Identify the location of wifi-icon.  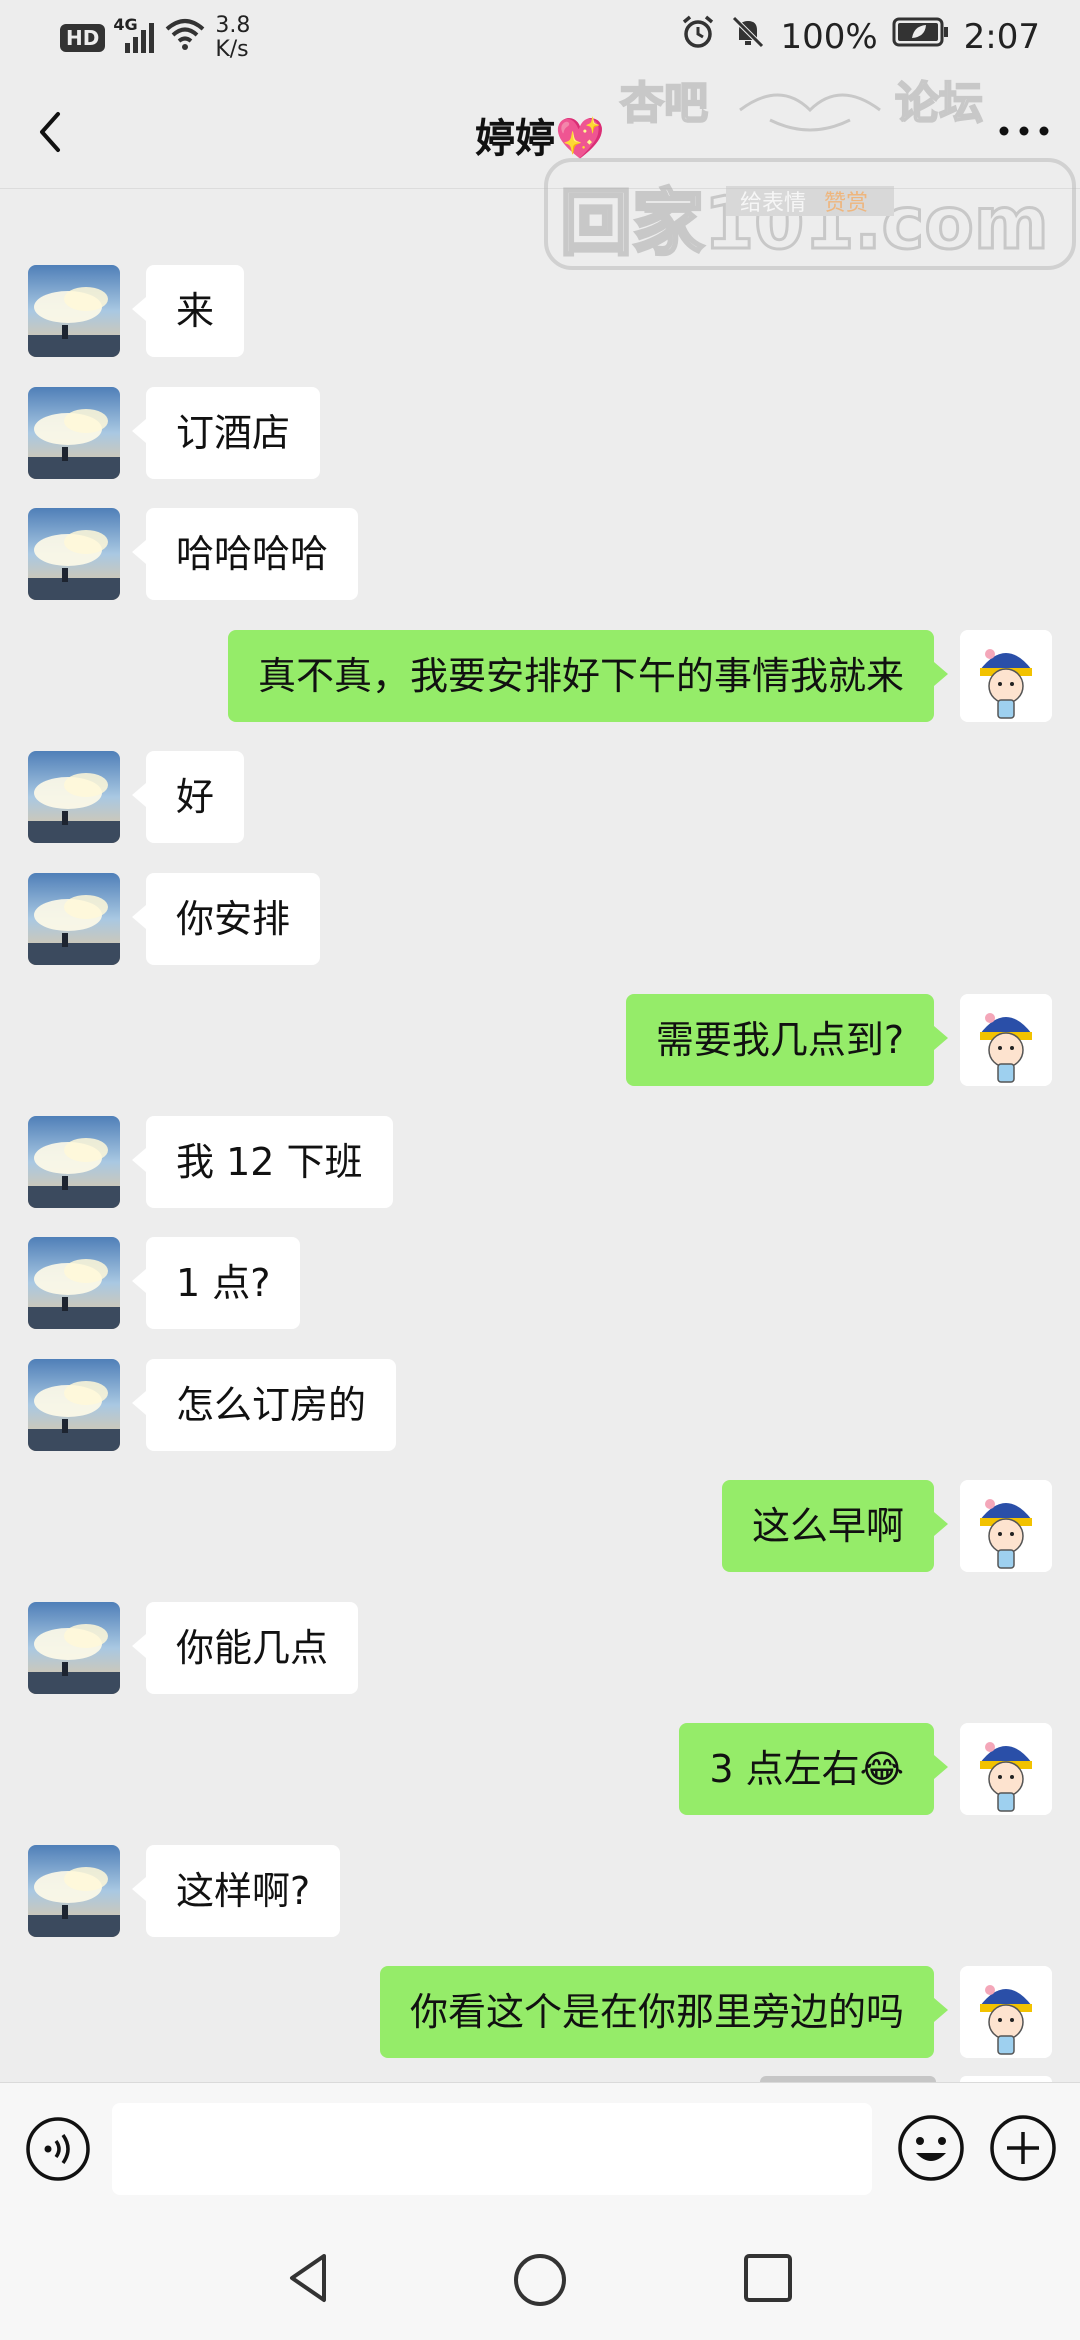
(185, 38).